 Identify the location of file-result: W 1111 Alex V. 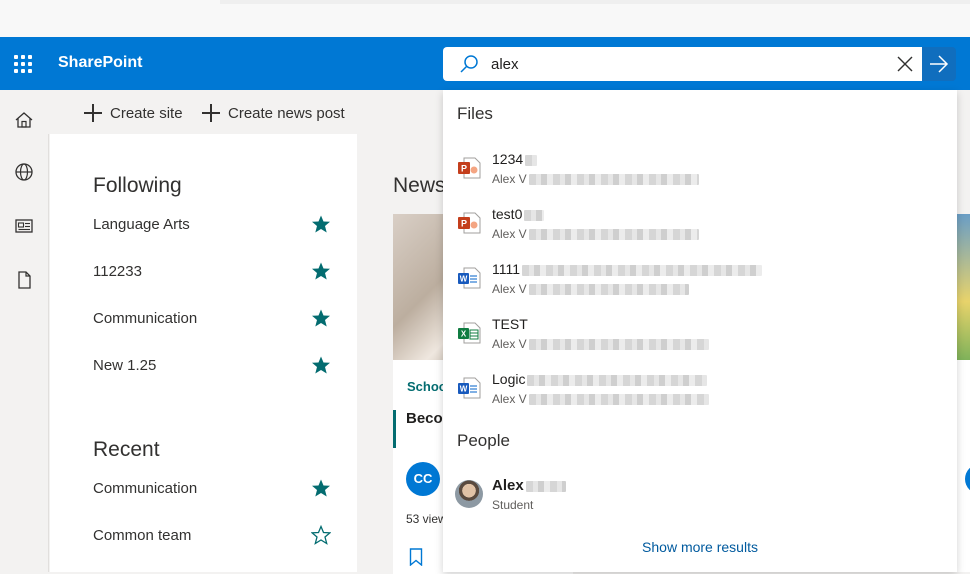
(700, 279).